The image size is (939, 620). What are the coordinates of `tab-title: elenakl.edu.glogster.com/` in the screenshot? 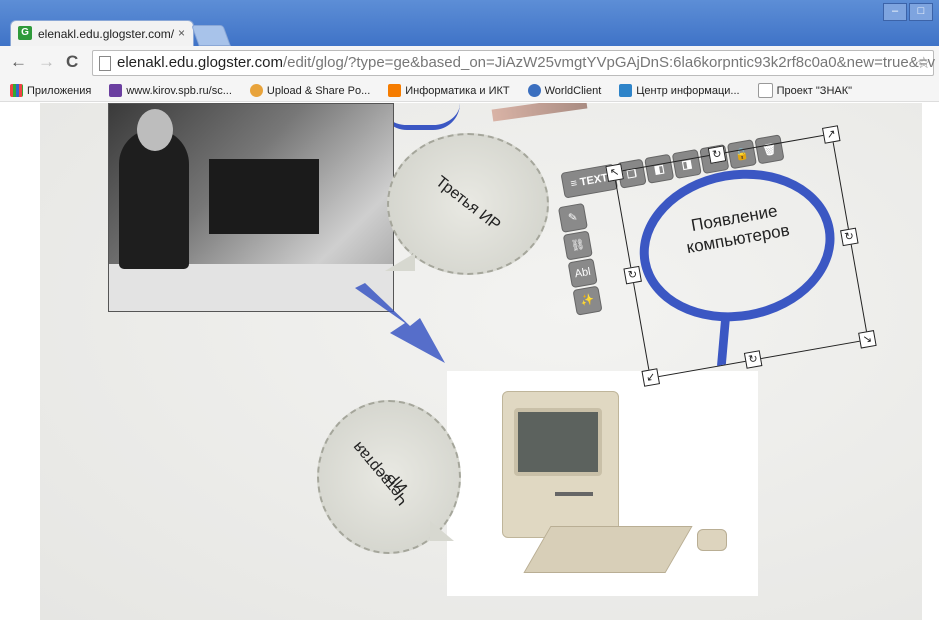 It's located at (106, 34).